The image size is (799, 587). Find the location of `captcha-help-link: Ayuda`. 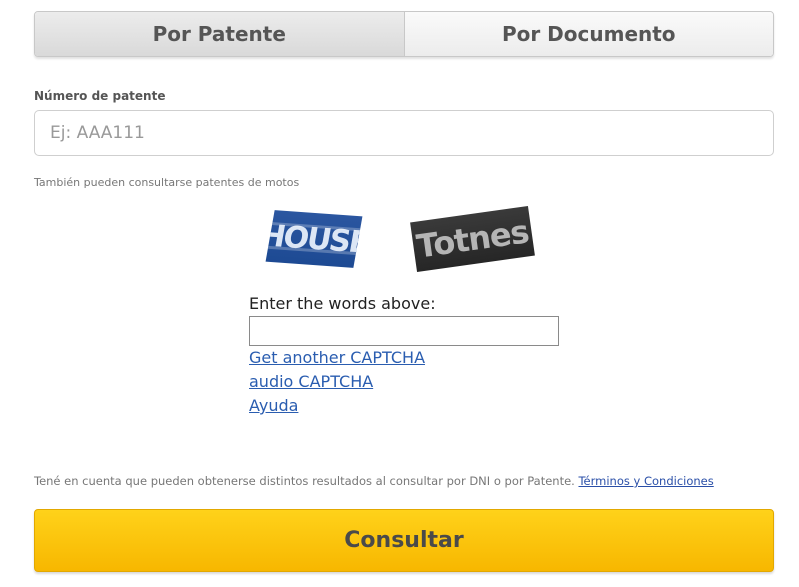

captcha-help-link: Ayuda is located at coordinates (273, 405).